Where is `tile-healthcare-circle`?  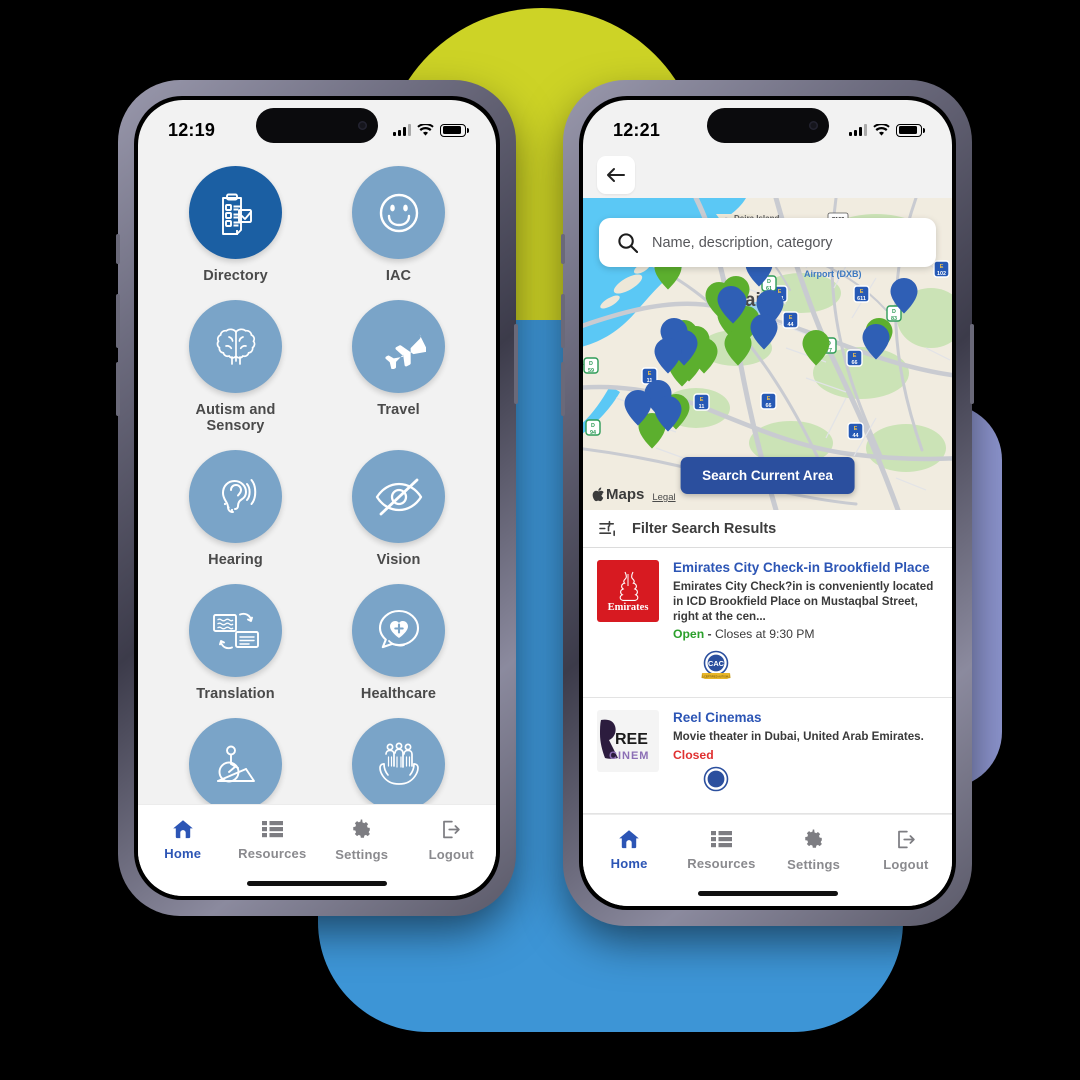 tile-healthcare-circle is located at coordinates (398, 630).